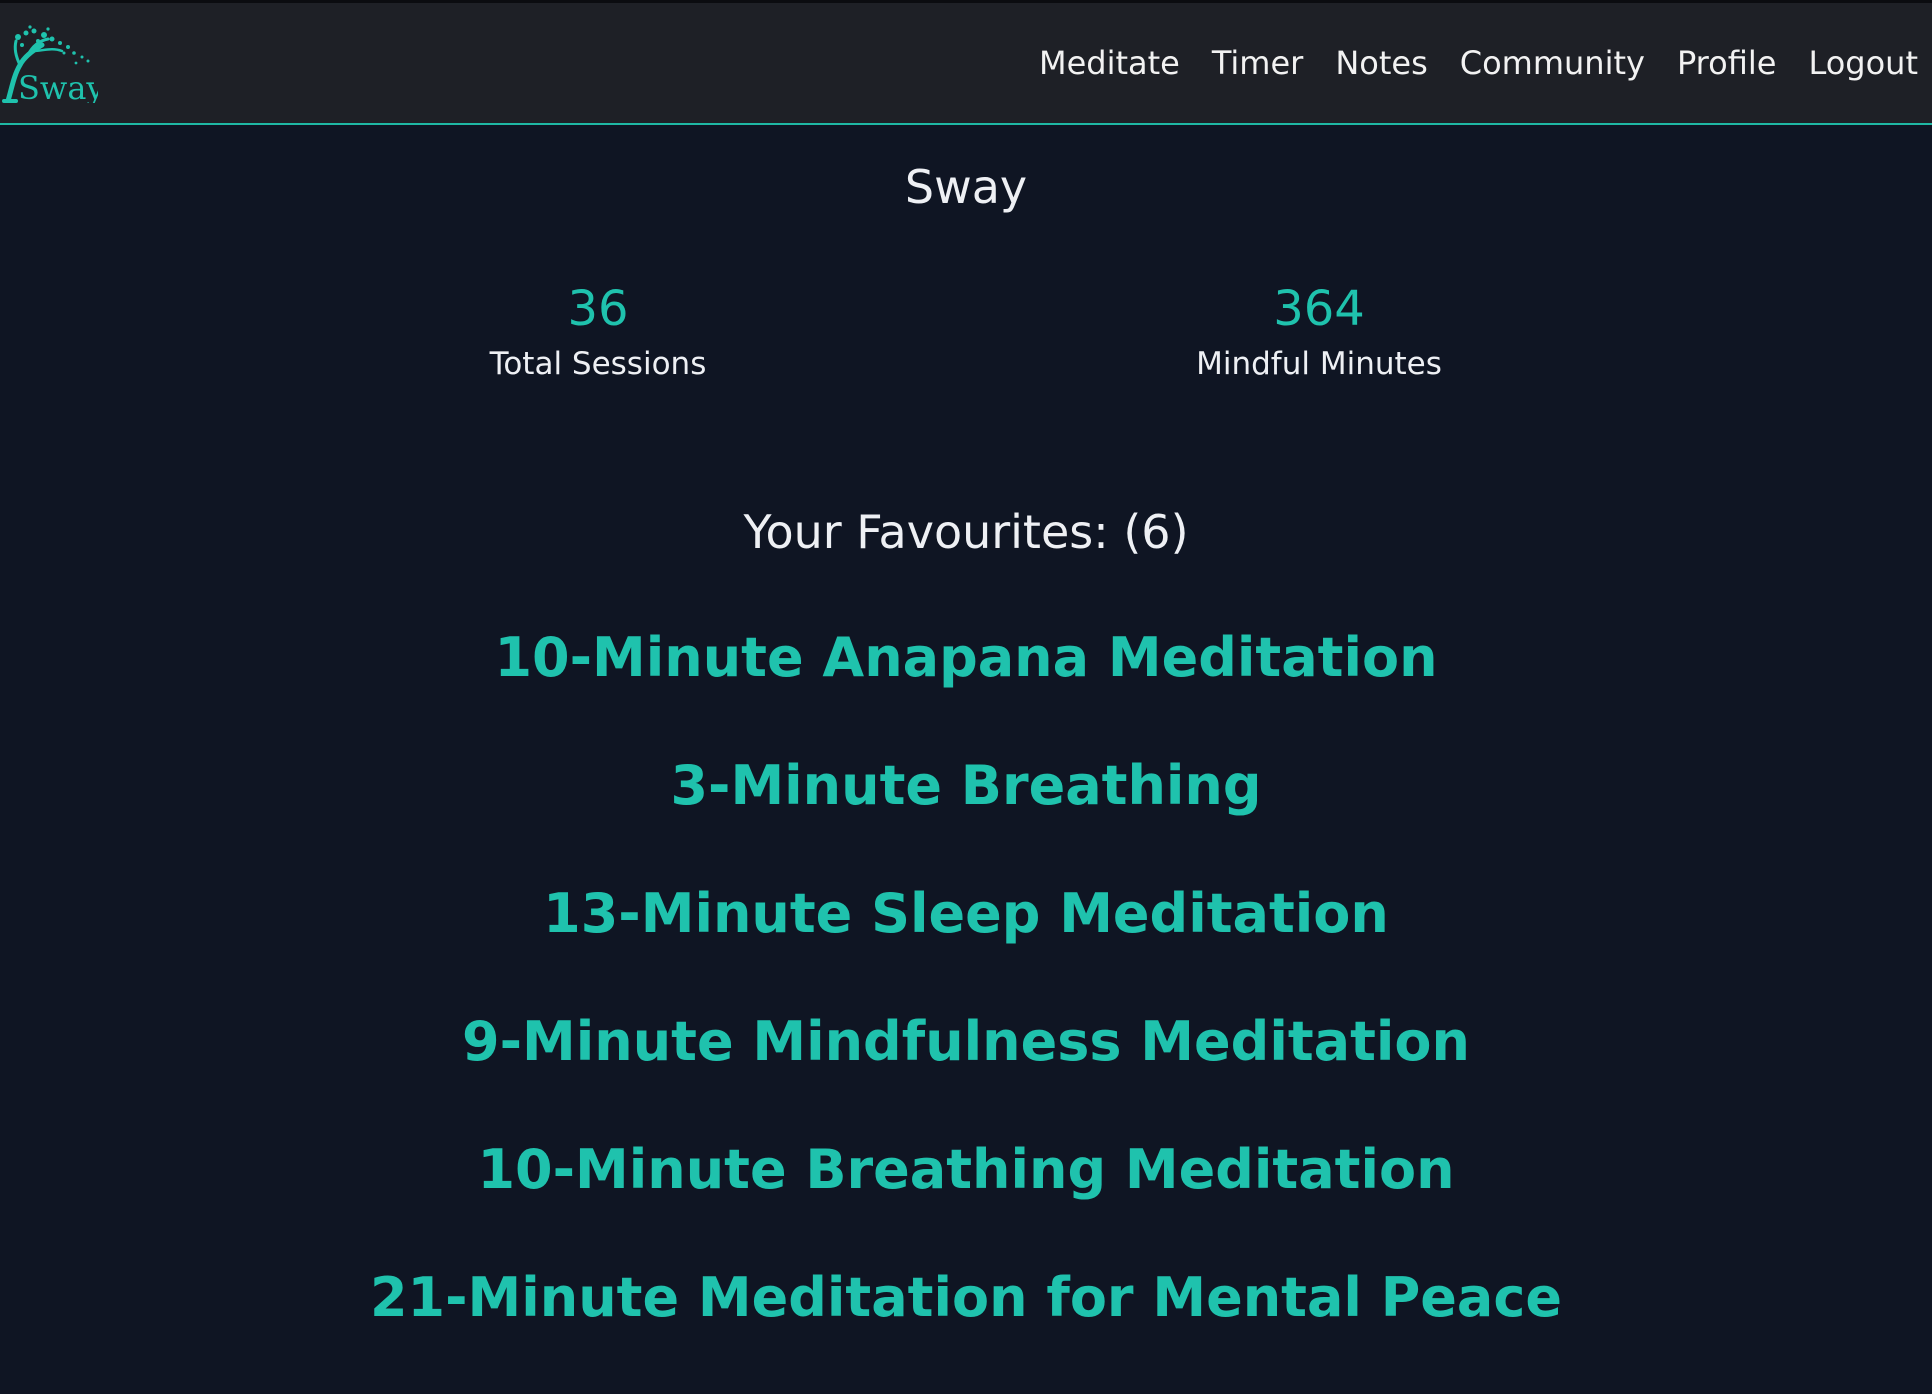 This screenshot has width=1932, height=1394. Describe the element at coordinates (1863, 63) in the screenshot. I see `nav-link-logout: Logout` at that location.